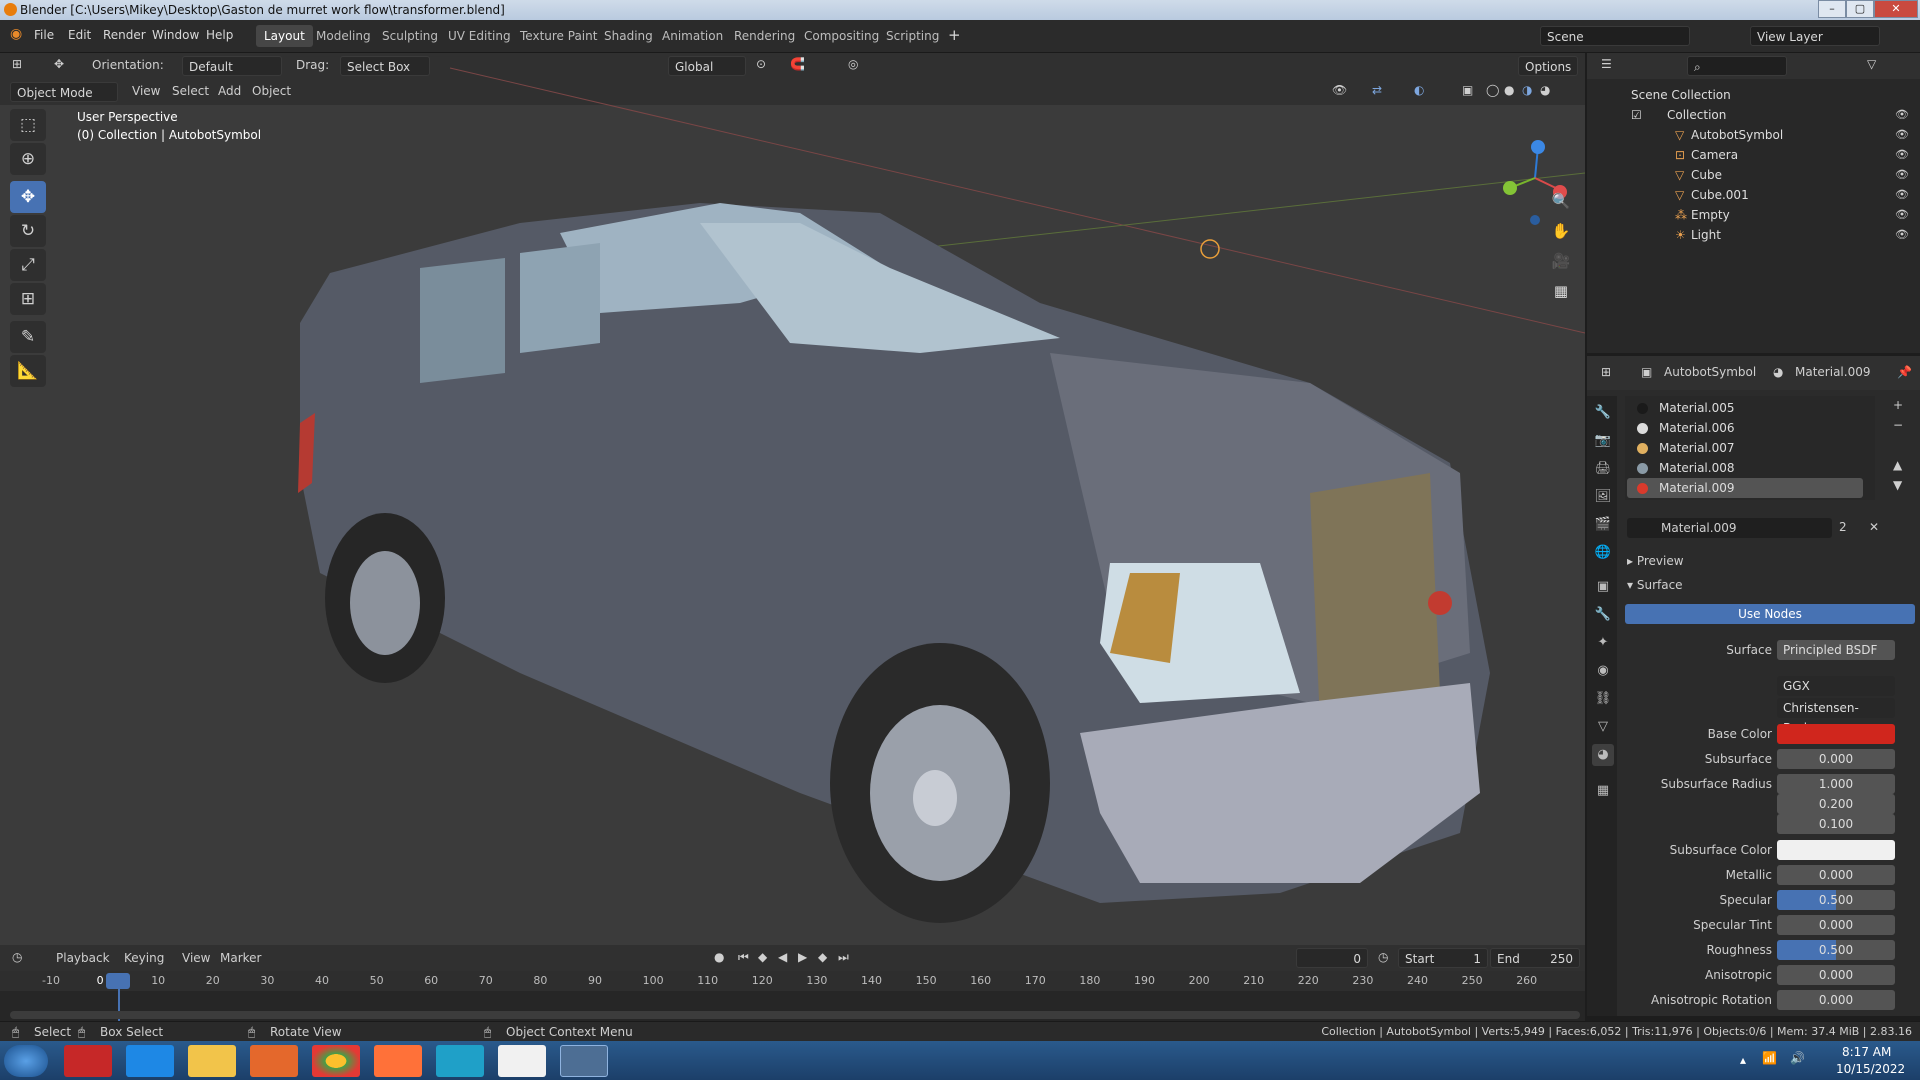 This screenshot has width=1920, height=1080. What do you see at coordinates (219, 35) in the screenshot?
I see `menu-help: Help` at bounding box center [219, 35].